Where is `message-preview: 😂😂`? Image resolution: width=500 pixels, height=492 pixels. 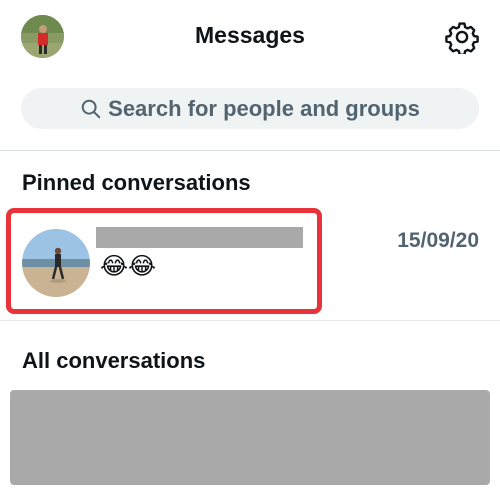
message-preview: 😂😂 is located at coordinates (128, 266).